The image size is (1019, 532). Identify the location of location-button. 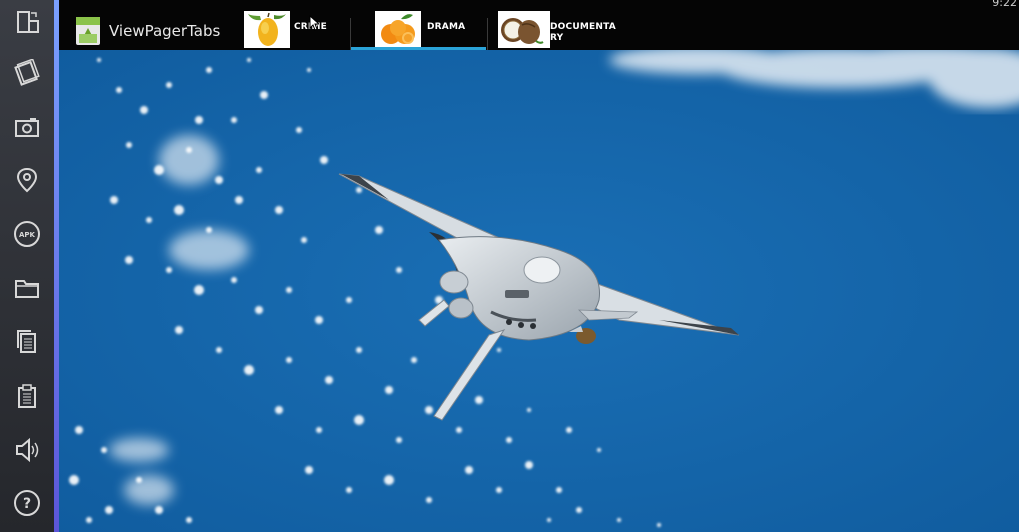
(27, 180).